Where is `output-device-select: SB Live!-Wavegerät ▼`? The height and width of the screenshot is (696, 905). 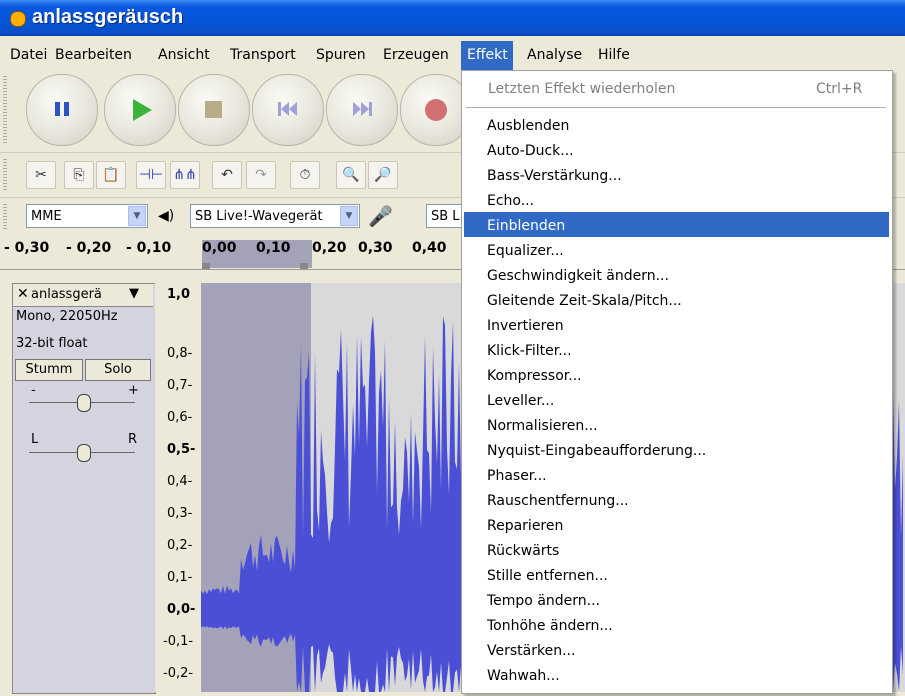
output-device-select: SB Live!-Wavegerät ▼ is located at coordinates (275, 216).